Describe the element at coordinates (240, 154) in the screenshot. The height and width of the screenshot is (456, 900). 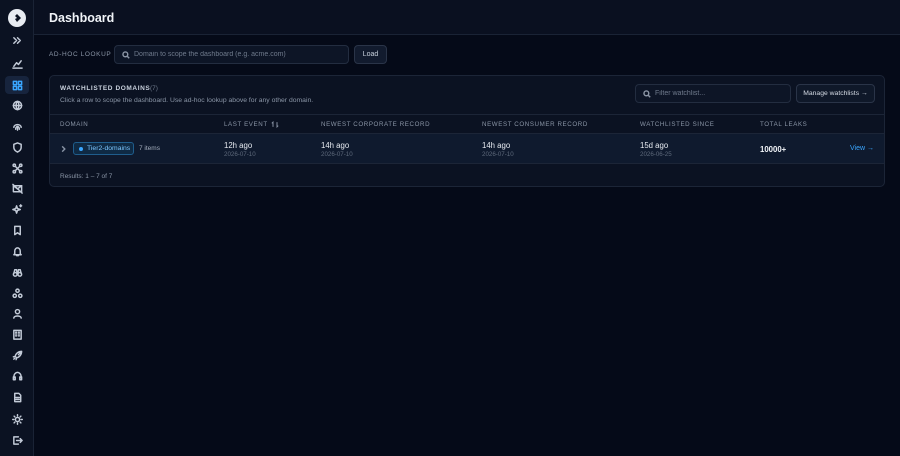
I see `last-event-date: 2026-07-10` at that location.